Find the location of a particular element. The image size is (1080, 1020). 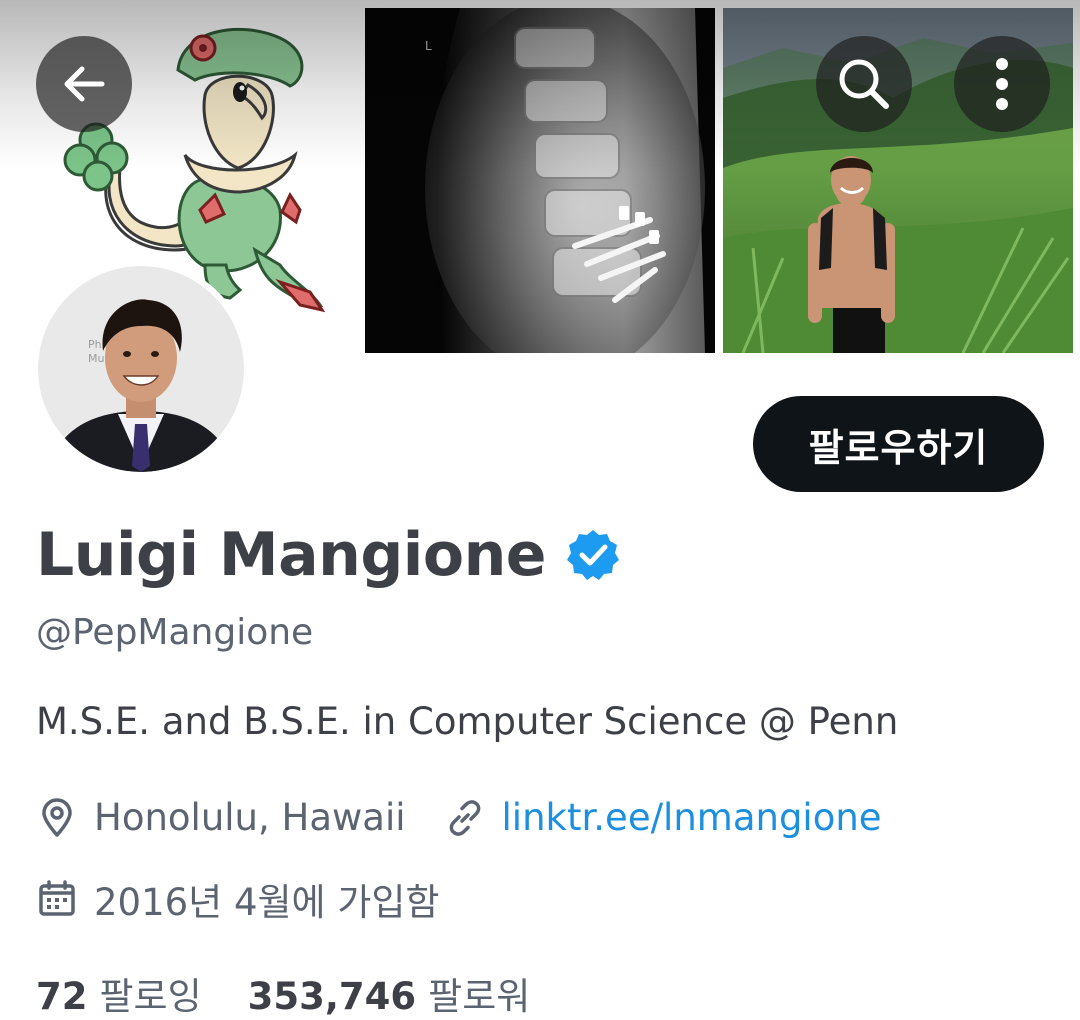

search-button is located at coordinates (864, 84).